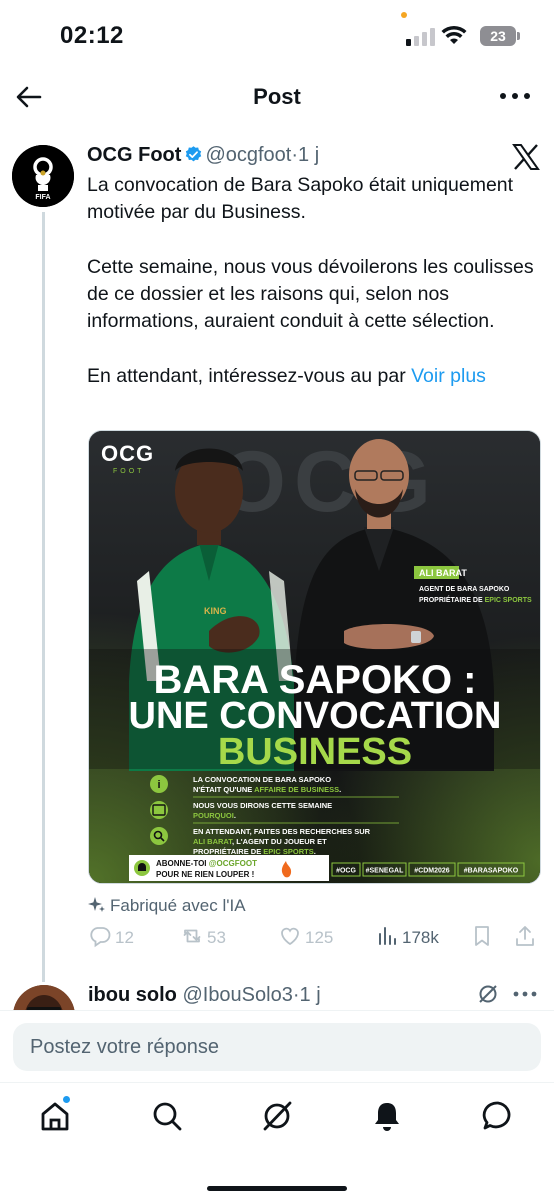 Image resolution: width=554 pixels, height=1200 pixels. What do you see at coordinates (194, 154) in the screenshot?
I see `verified-badge-icon` at bounding box center [194, 154].